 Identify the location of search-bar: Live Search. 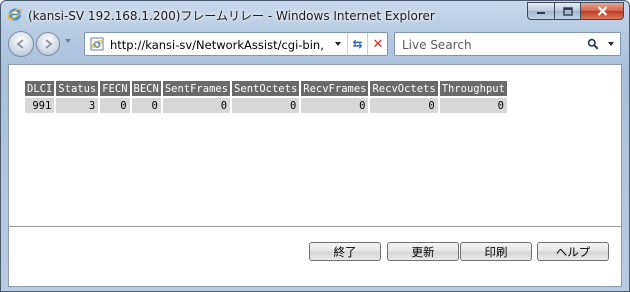
(507, 44).